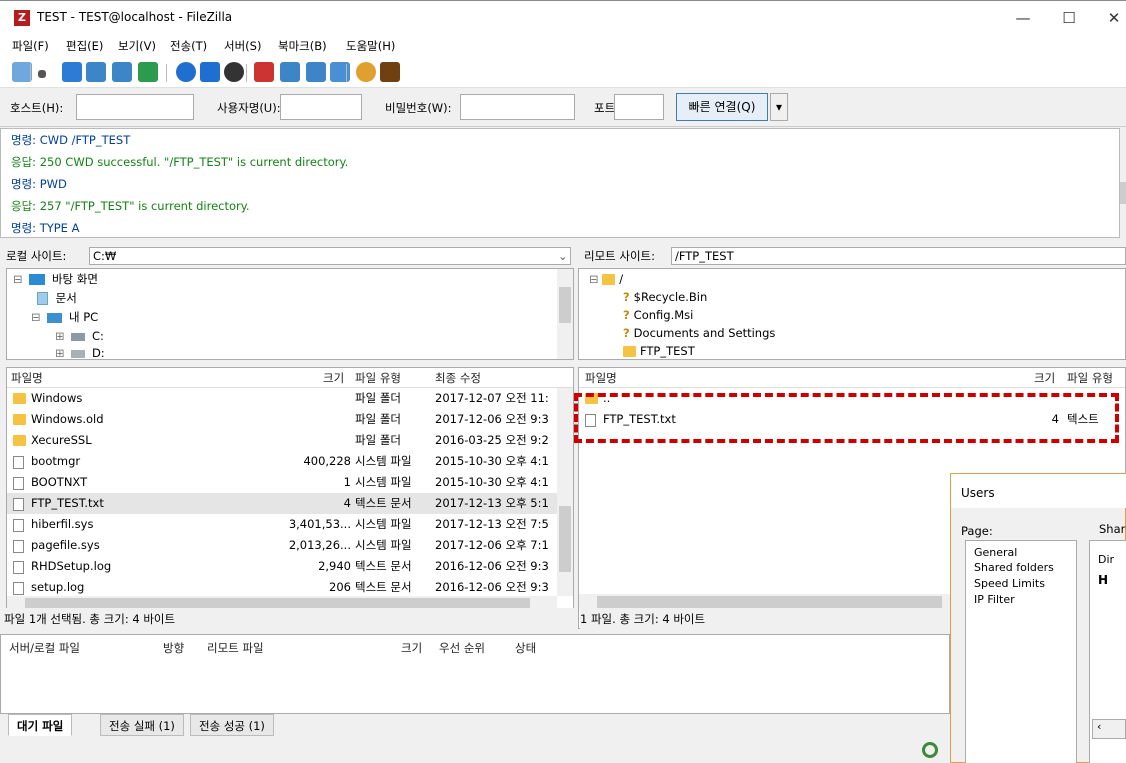 Image resolution: width=1126 pixels, height=763 pixels. Describe the element at coordinates (142, 725) in the screenshot. I see `tab-failed-transfers: 전송 실패 (1)` at that location.